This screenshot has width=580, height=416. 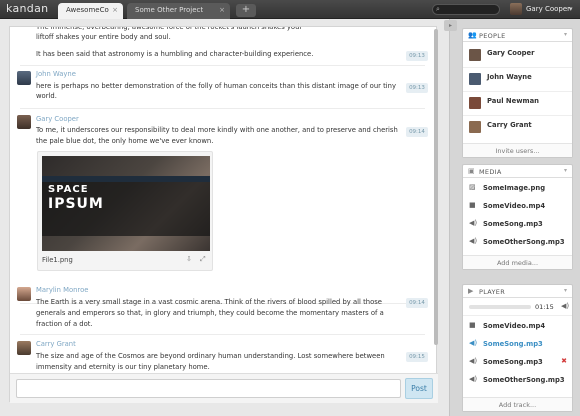 I want to click on thumbnail-subtitle: IPSUM, so click(x=76, y=204).